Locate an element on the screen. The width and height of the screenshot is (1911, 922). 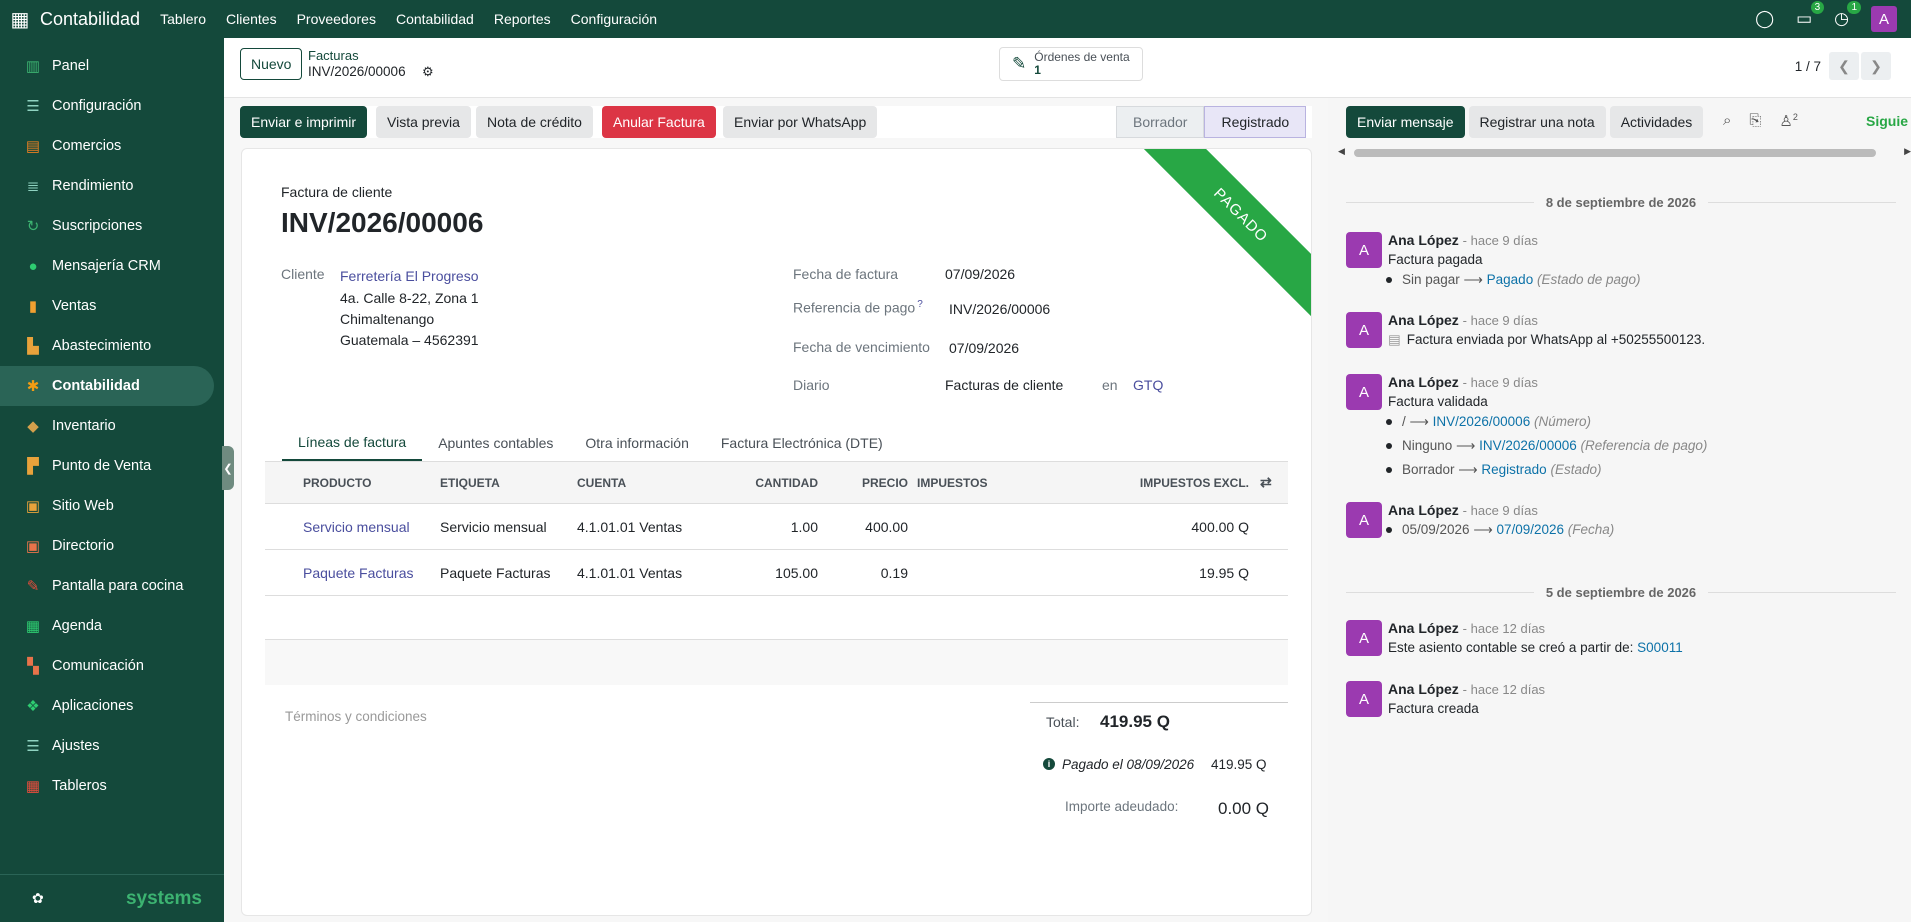
scroll-left-icon: ◀ is located at coordinates (1341, 151).